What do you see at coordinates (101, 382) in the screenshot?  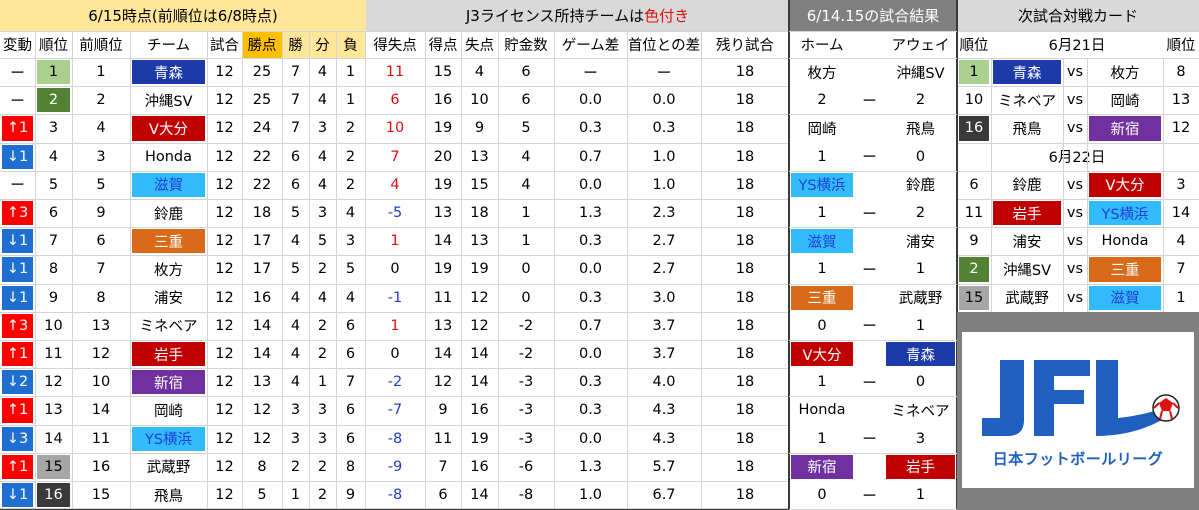 I see `previous-rank: 10` at bounding box center [101, 382].